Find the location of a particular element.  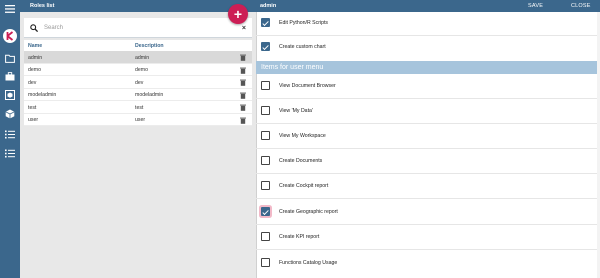

nav-rail is located at coordinates (10, 139).